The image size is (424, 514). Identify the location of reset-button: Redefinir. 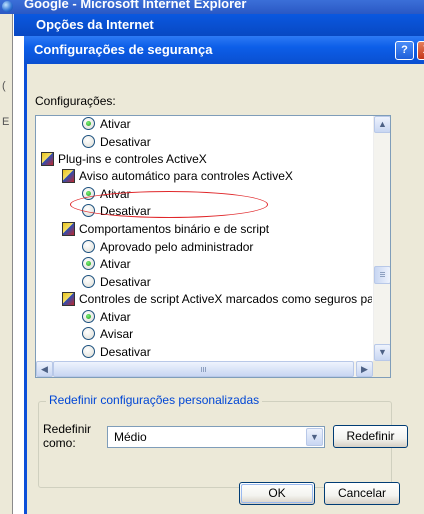
(370, 436).